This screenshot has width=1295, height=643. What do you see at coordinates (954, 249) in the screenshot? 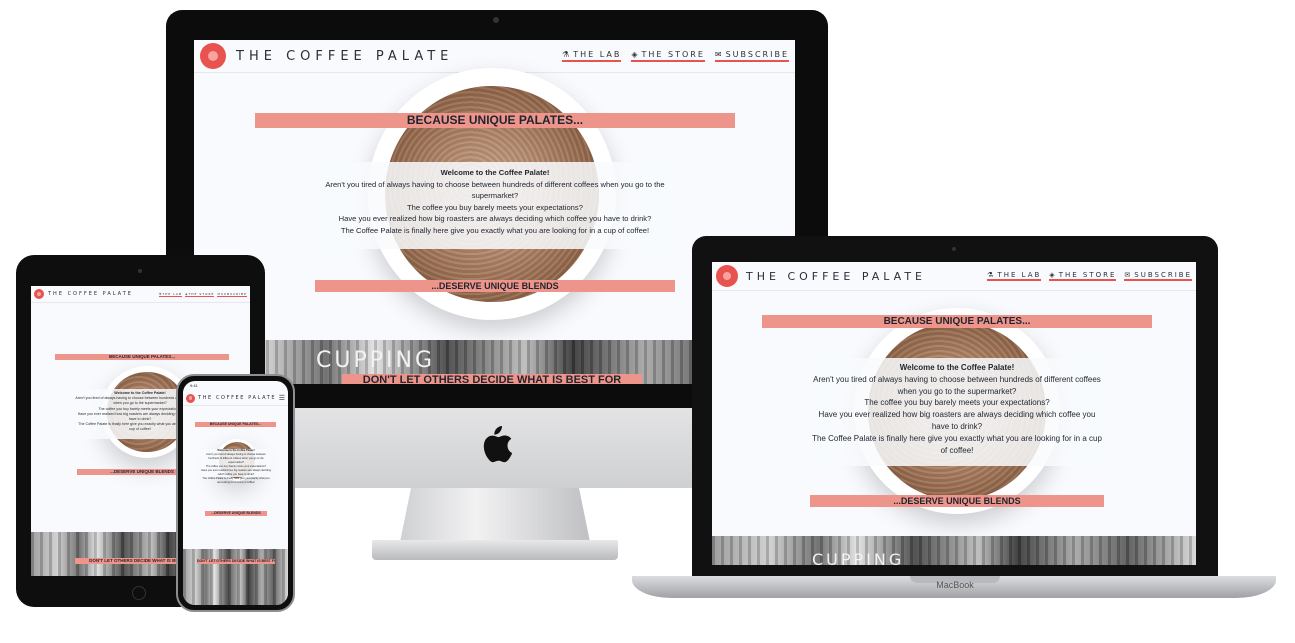
I see `macbook-camera` at bounding box center [954, 249].